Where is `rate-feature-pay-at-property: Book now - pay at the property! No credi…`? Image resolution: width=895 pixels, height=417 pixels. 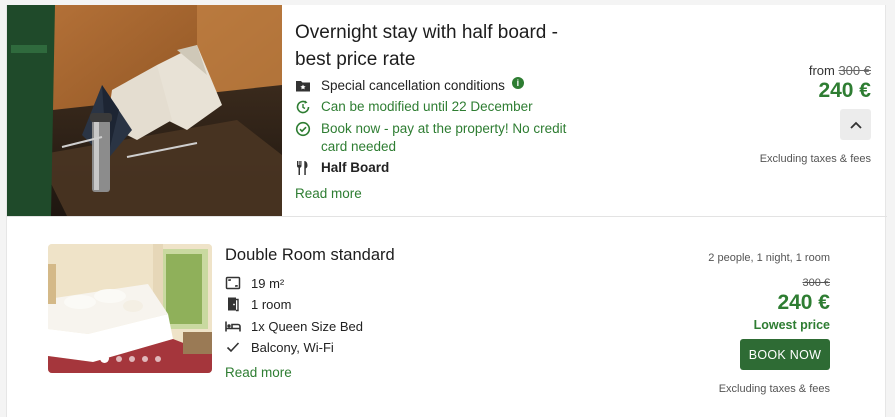 rate-feature-pay-at-property: Book now - pay at the property! No credi… is located at coordinates (440, 138).